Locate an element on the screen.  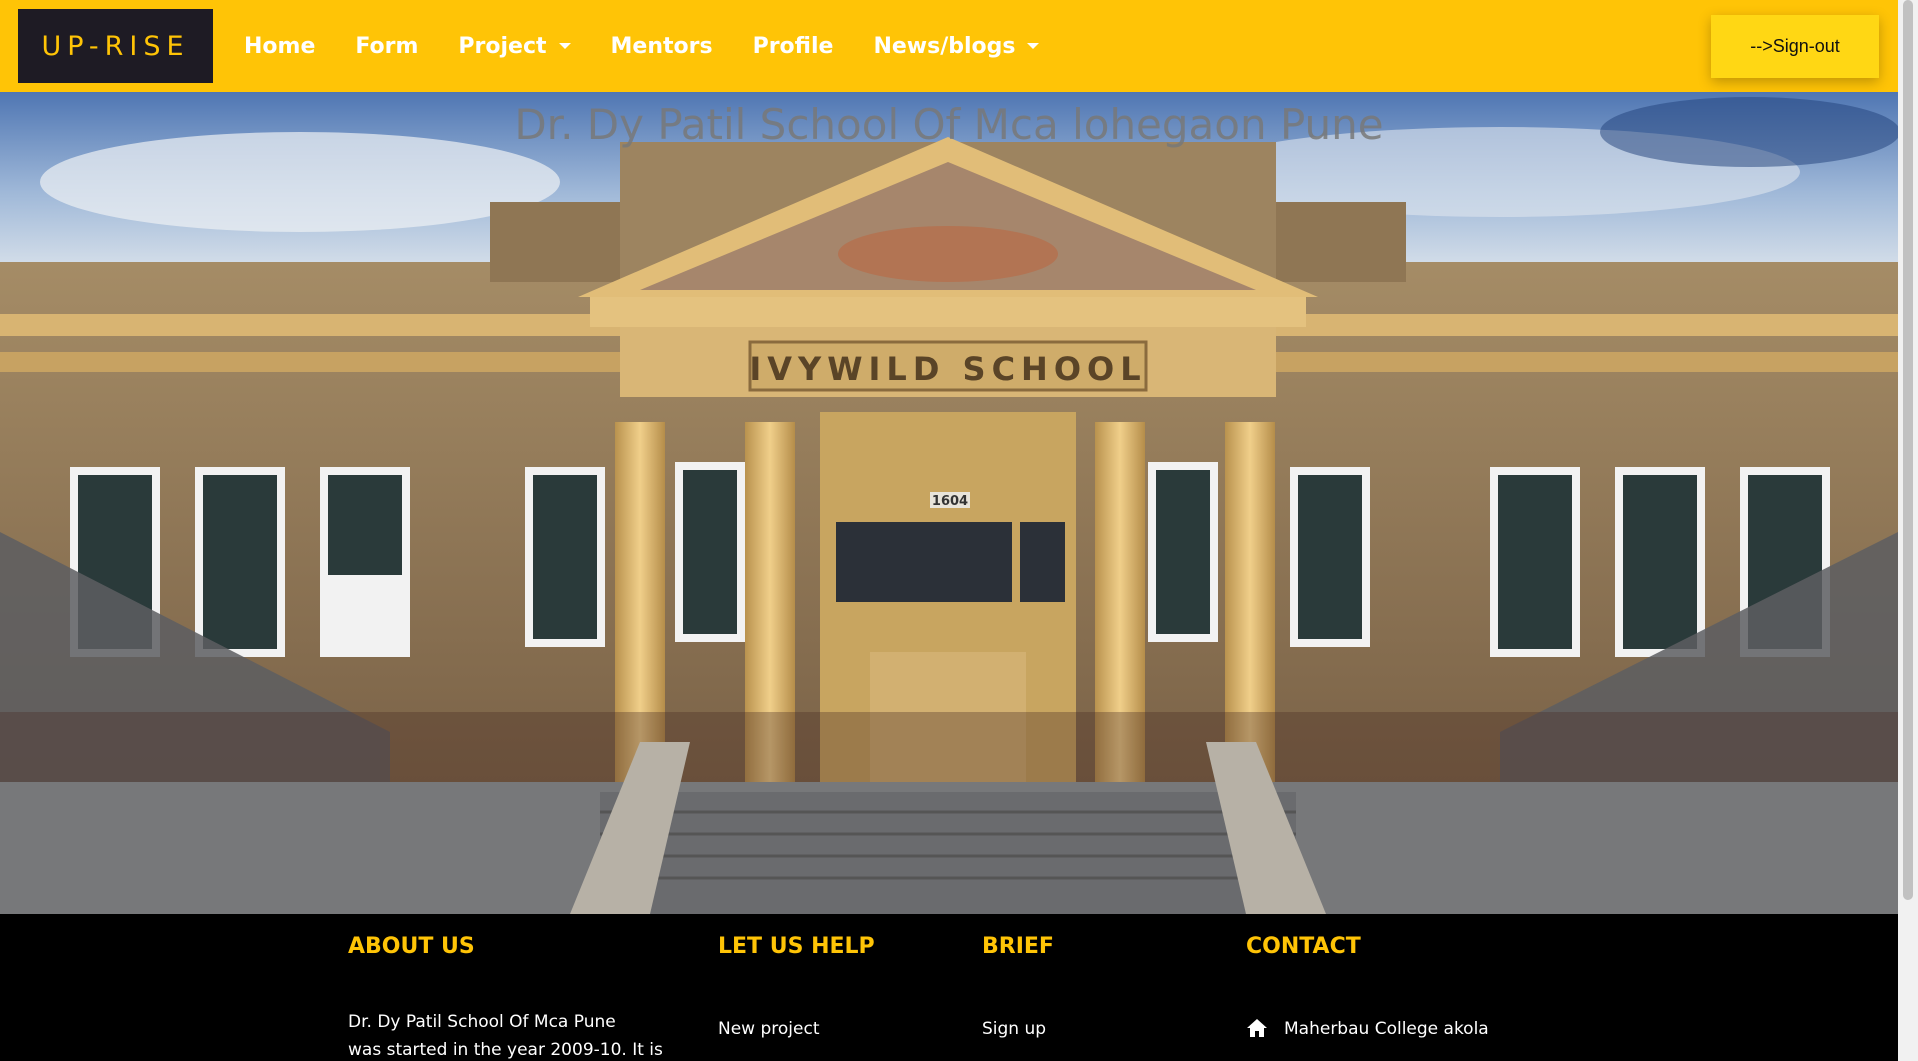
nav-profile-link: Profile is located at coordinates (793, 46).